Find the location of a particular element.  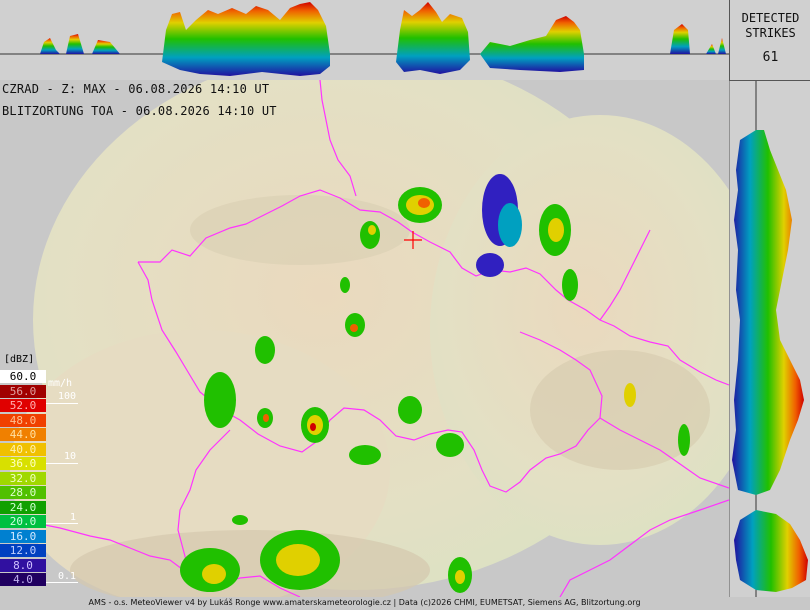

legend-row: 32.0 is located at coordinates (23, 478).